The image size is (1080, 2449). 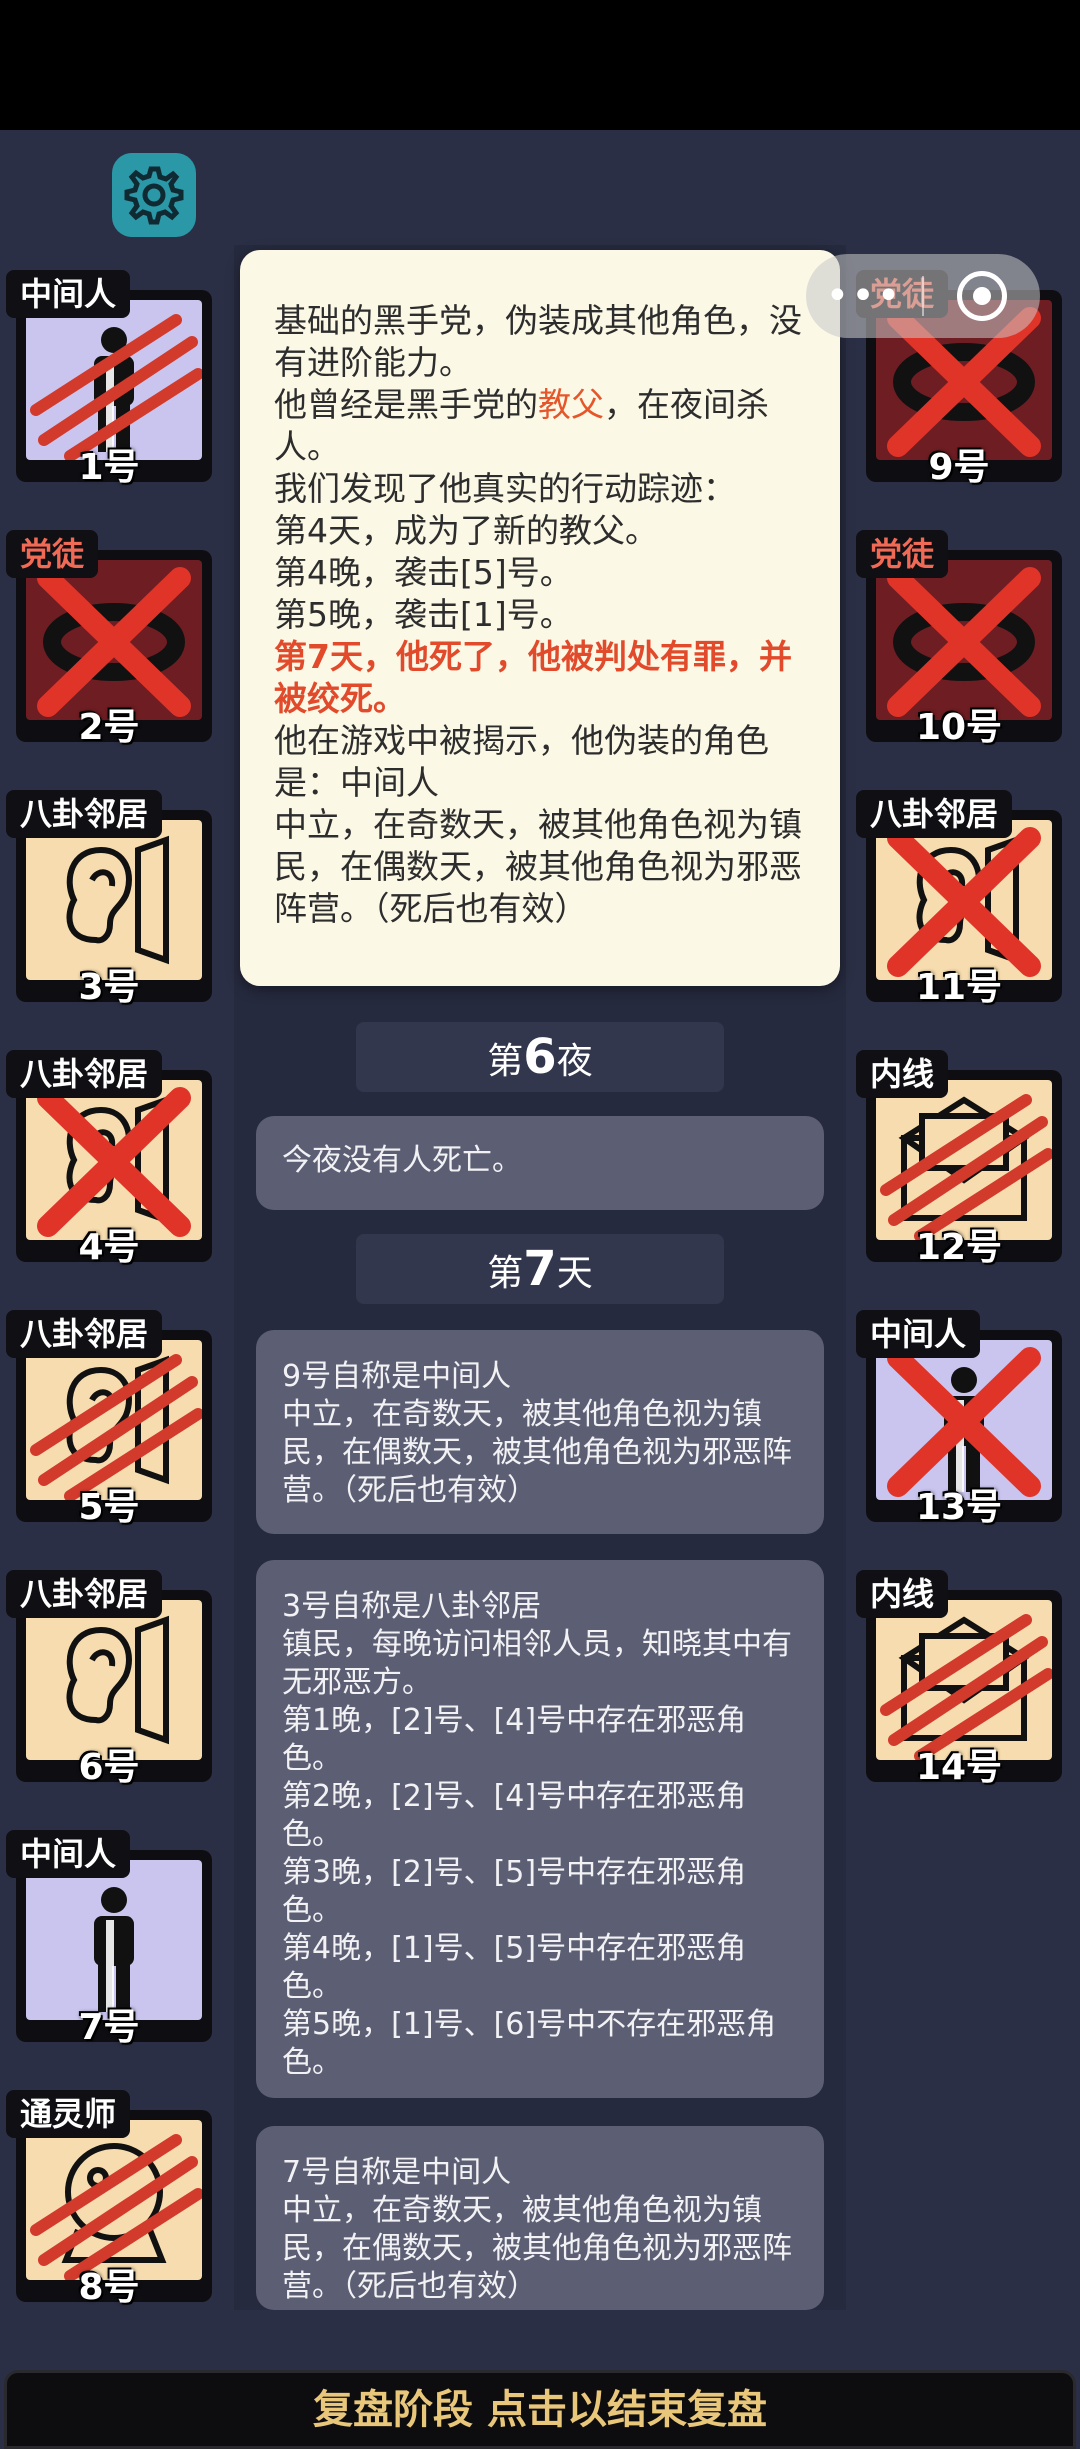 I want to click on popup-text: 他曾经是黑手党的教父，在夜间杀人。, so click(x=521, y=425).